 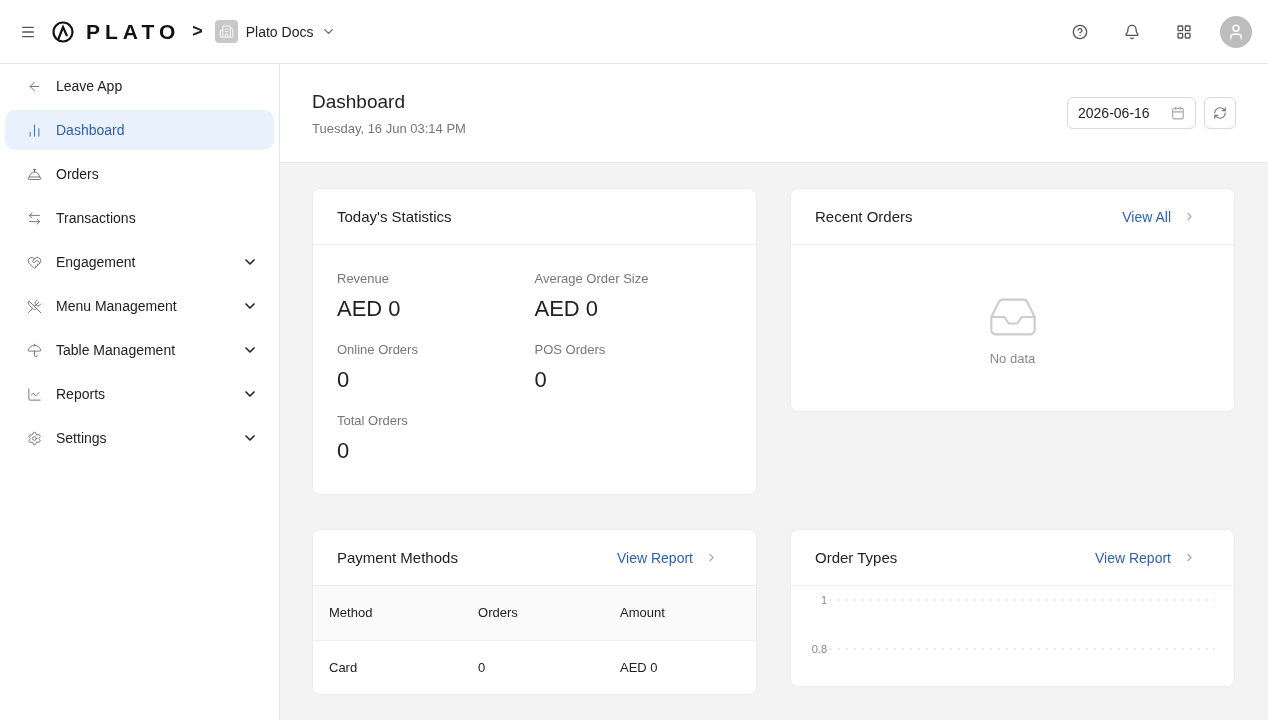 What do you see at coordinates (34, 174) in the screenshot?
I see `service-bell-icon` at bounding box center [34, 174].